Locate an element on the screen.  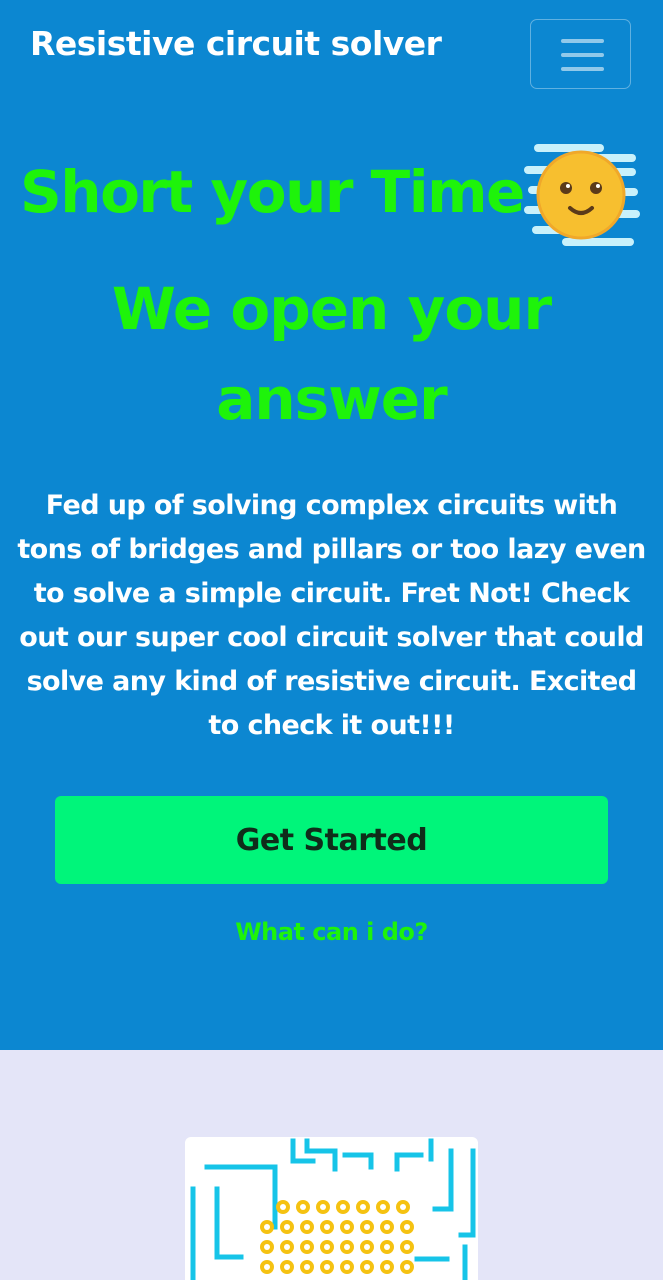
menu-toggle-button is located at coordinates (580, 54).